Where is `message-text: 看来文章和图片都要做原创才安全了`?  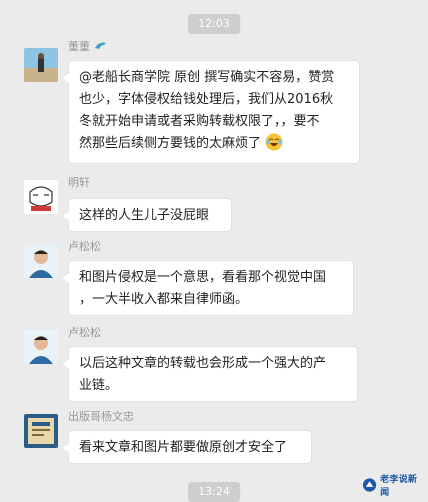
message-text: 看来文章和图片都要做原创才安全了 is located at coordinates (183, 447).